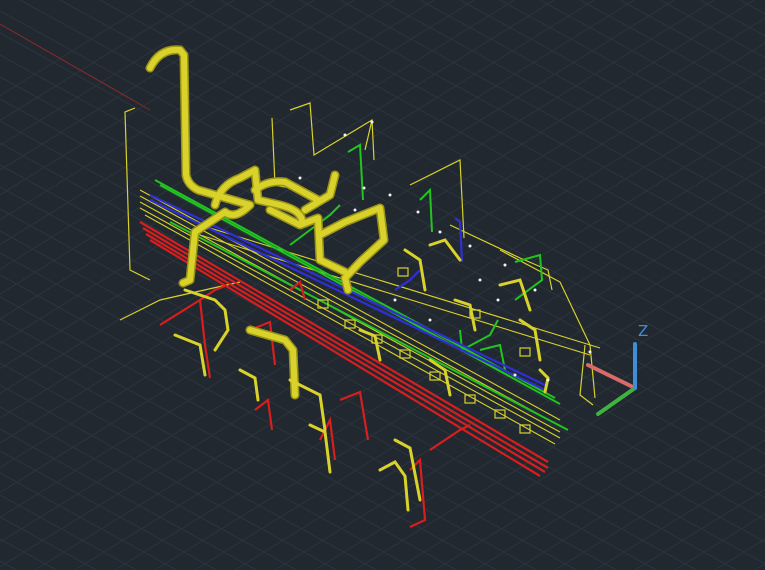  Describe the element at coordinates (611, 376) in the screenshot. I see `ucs-x-axis` at that location.